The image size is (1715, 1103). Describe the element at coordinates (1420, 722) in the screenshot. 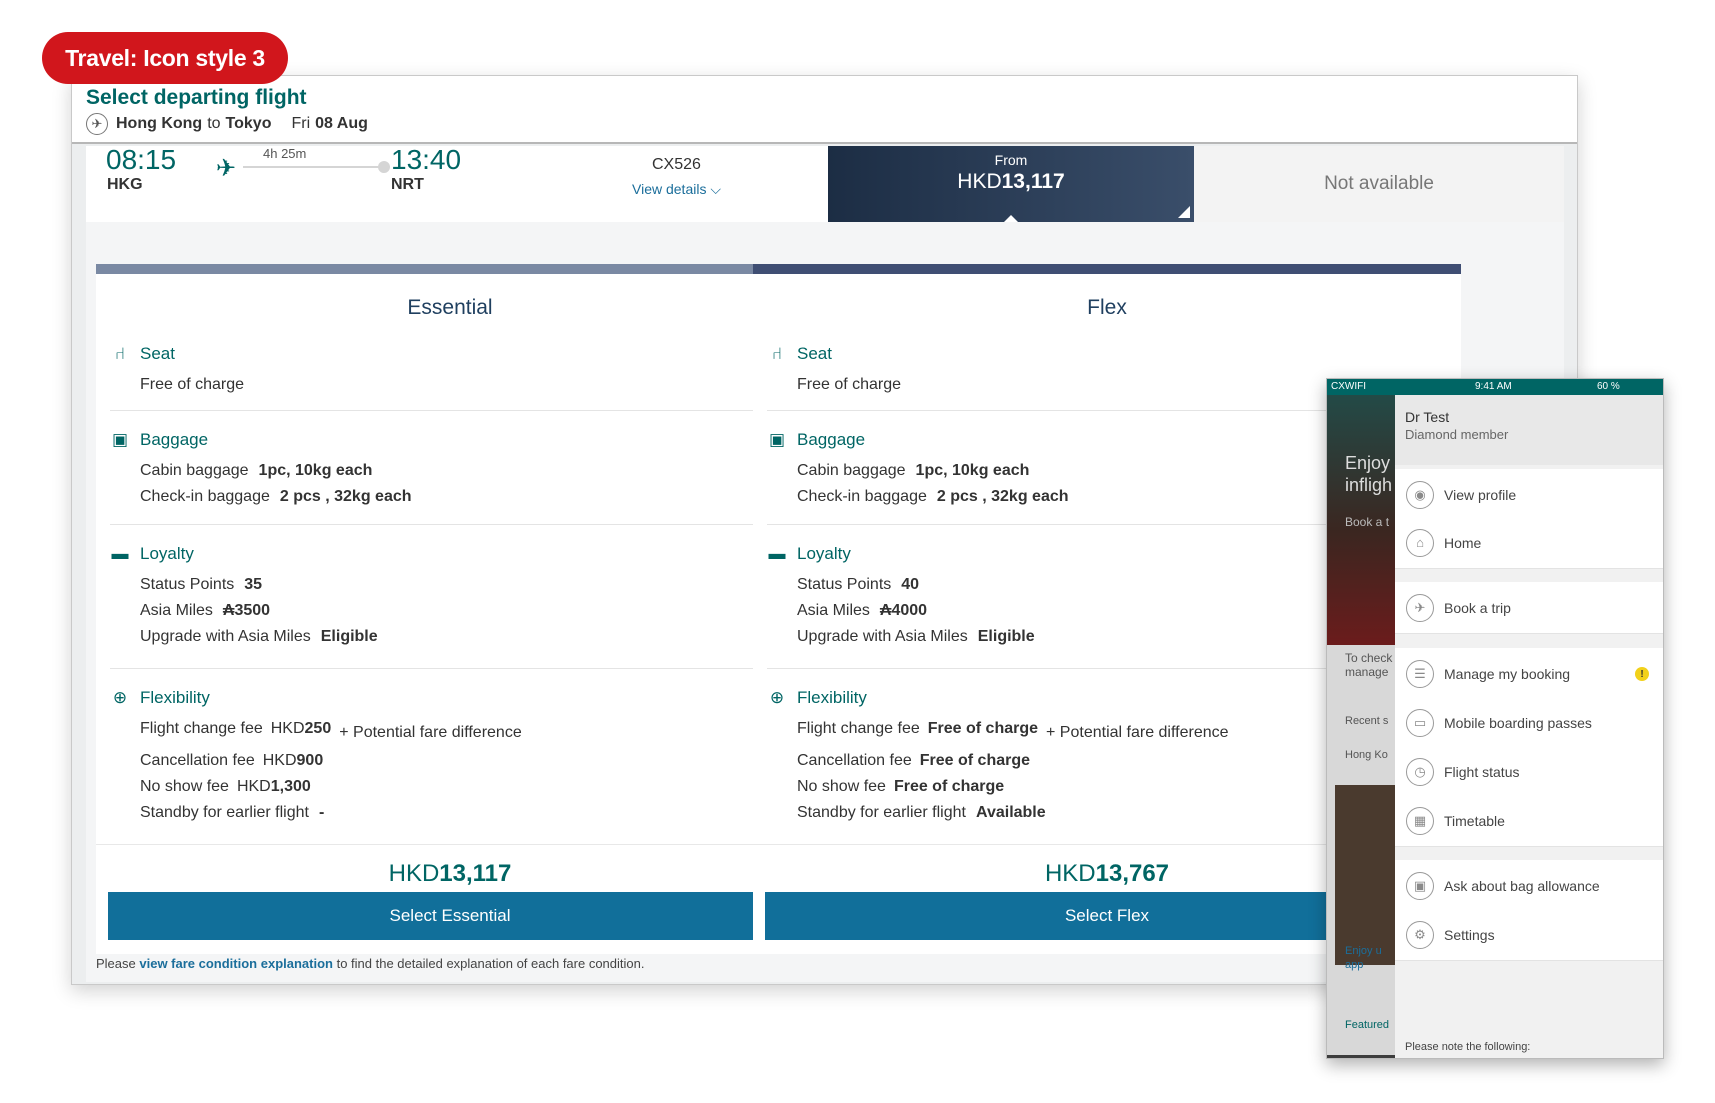

I see `boarding-pass-icon: ▭` at that location.